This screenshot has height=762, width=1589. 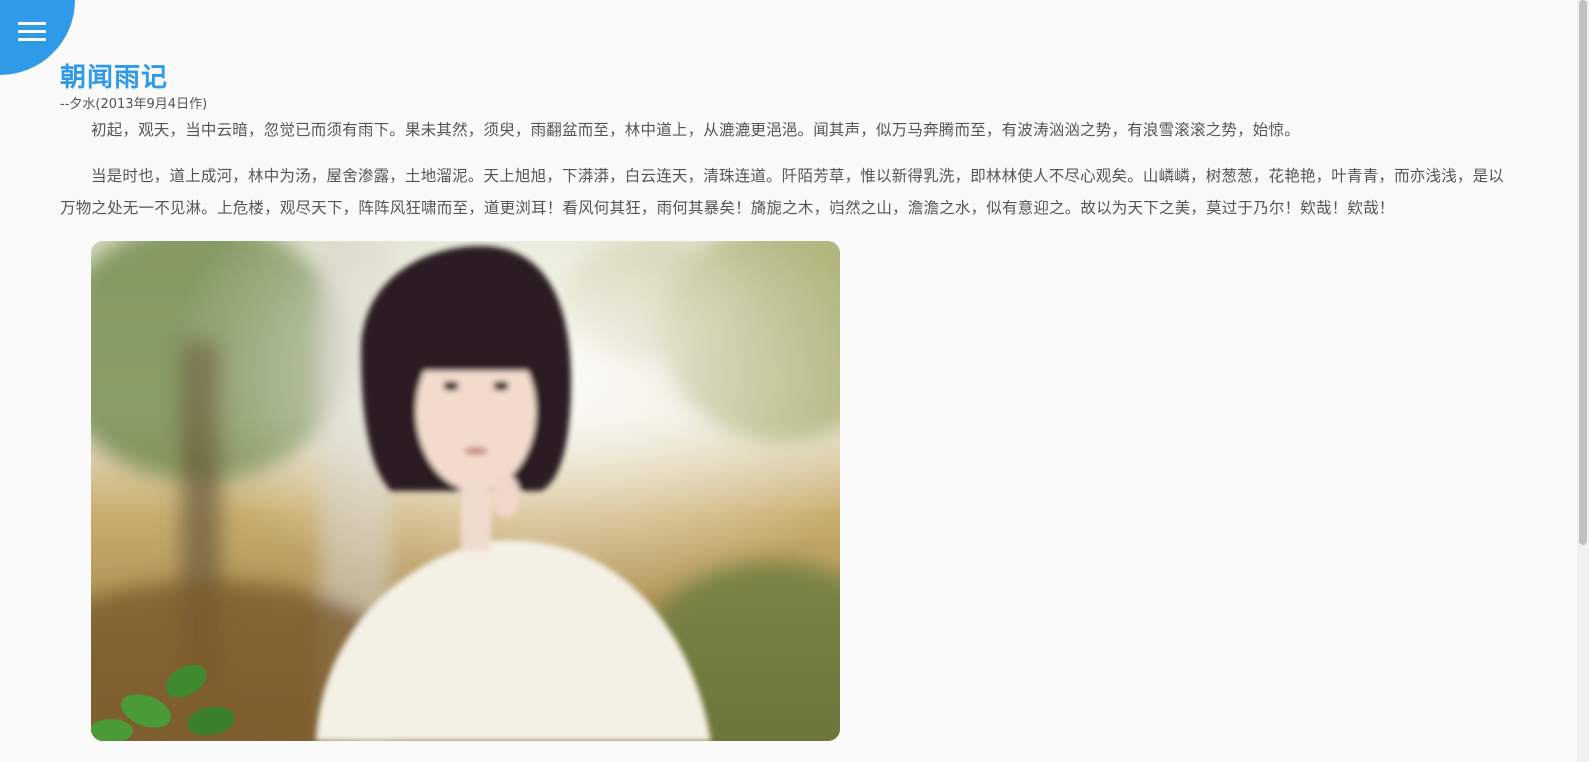 What do you see at coordinates (114, 78) in the screenshot?
I see `article-title: 朝闻雨记` at bounding box center [114, 78].